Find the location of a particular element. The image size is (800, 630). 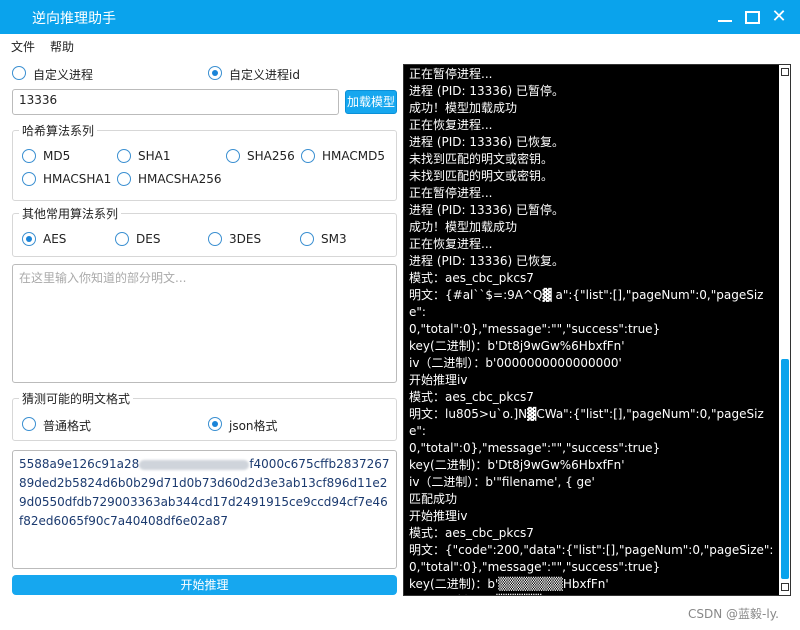

radio-hmacsha256 is located at coordinates (124, 179).